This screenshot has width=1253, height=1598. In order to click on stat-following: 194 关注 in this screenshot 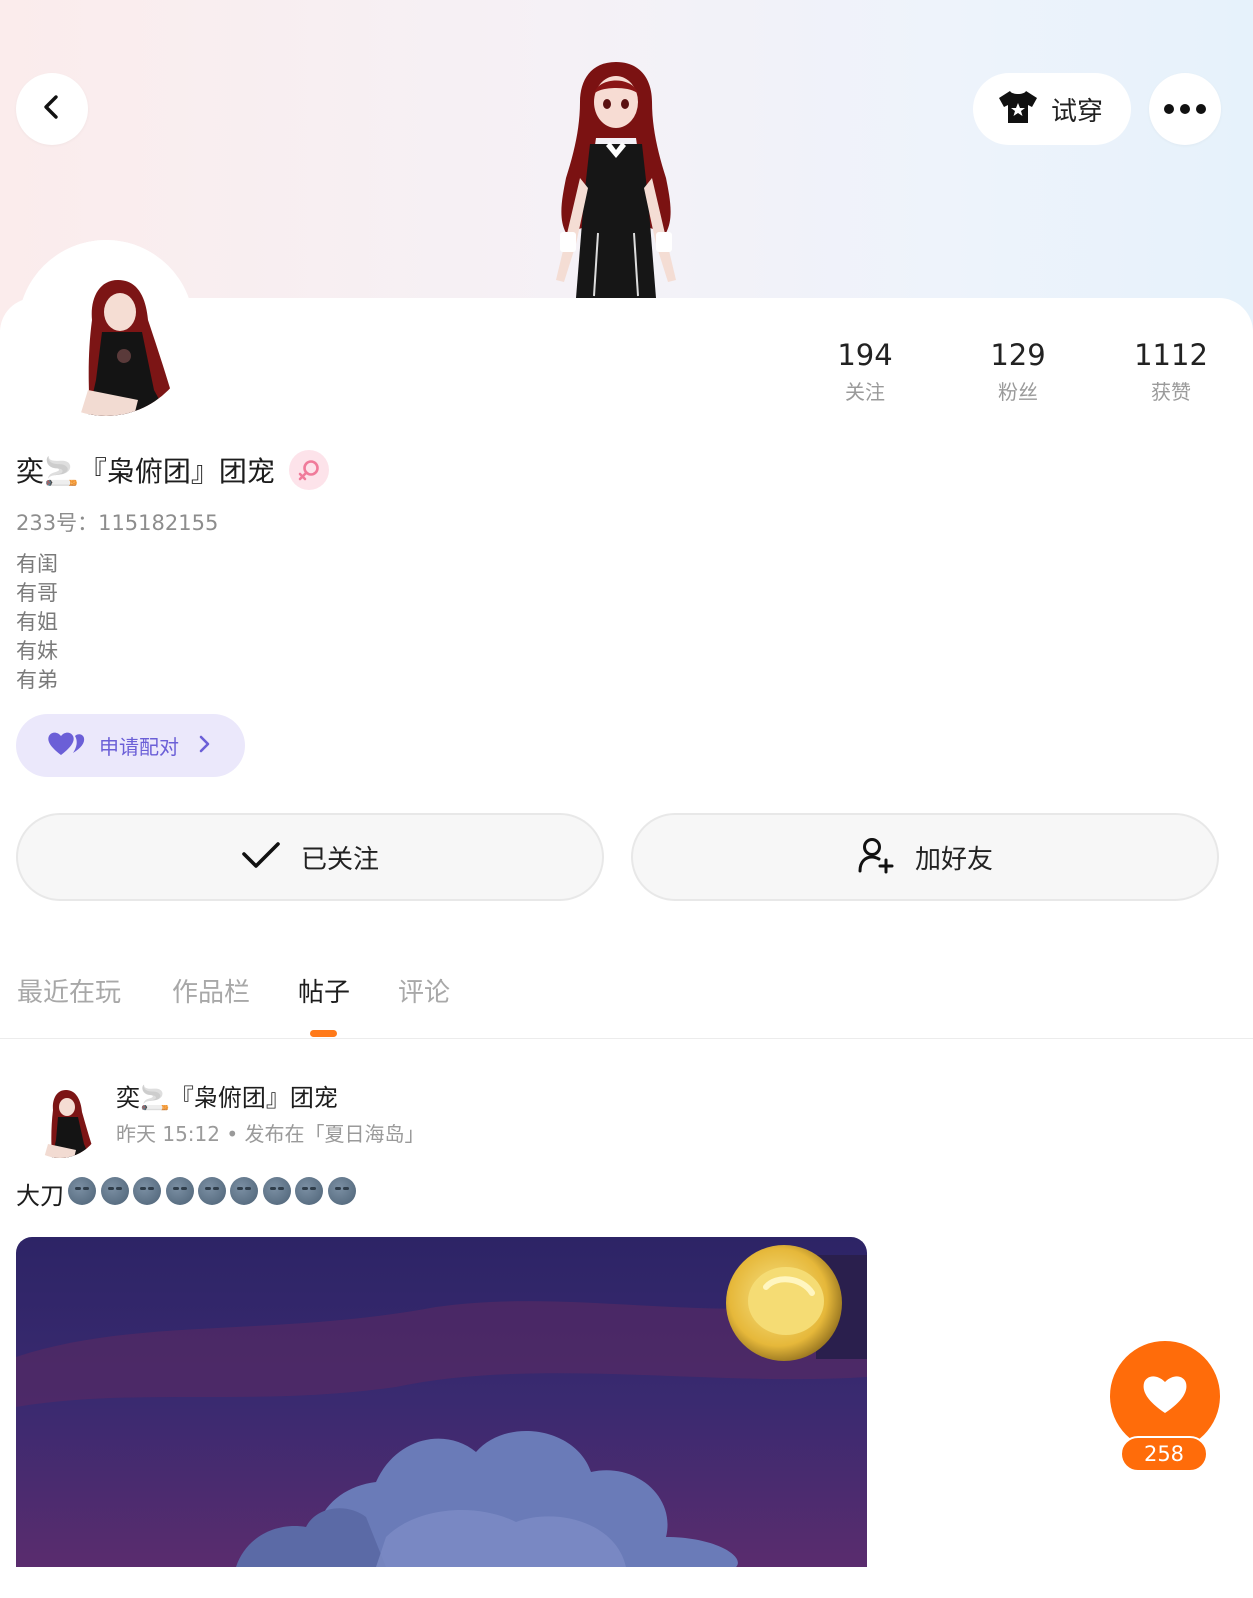, I will do `click(865, 370)`.